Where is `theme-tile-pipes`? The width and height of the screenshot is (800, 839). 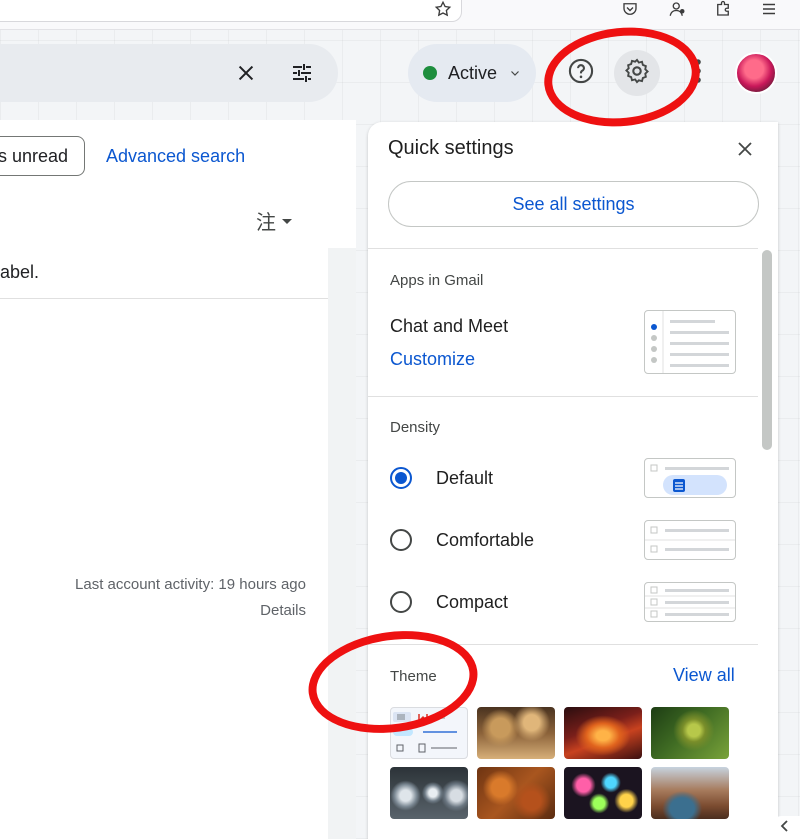
theme-tile-pipes is located at coordinates (429, 793).